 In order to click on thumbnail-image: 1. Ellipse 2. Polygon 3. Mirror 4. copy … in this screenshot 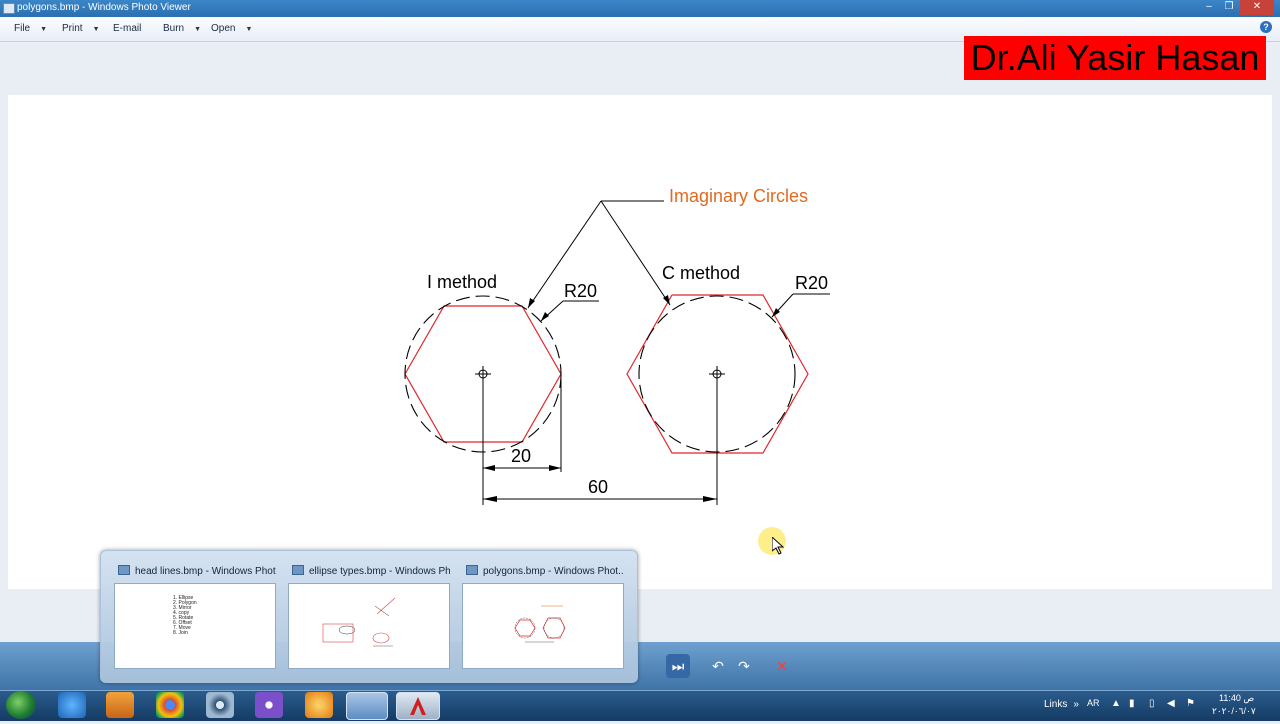, I will do `click(195, 626)`.